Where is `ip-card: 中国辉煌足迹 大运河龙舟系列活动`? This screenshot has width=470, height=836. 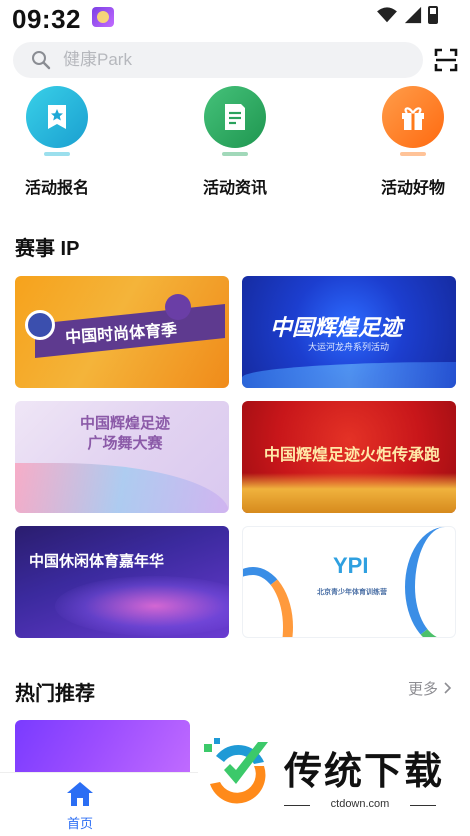 ip-card: 中国辉煌足迹 大运河龙舟系列活动 is located at coordinates (349, 332).